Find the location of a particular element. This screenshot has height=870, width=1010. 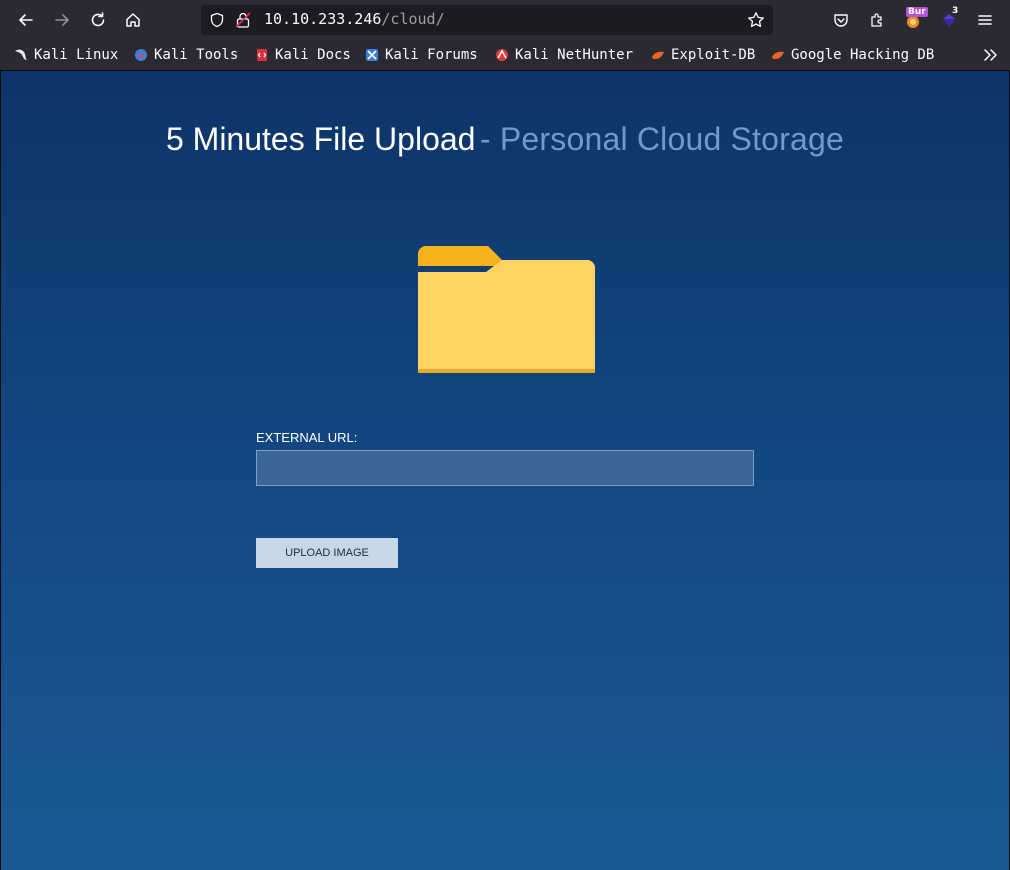

bookmark-kali-forums: Kali Forums is located at coordinates (421, 55).